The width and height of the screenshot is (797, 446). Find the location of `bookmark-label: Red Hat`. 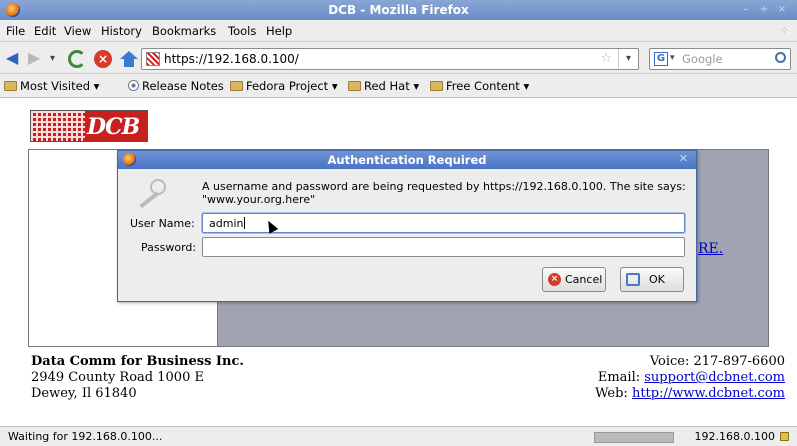

bookmark-label: Red Hat is located at coordinates (387, 86).